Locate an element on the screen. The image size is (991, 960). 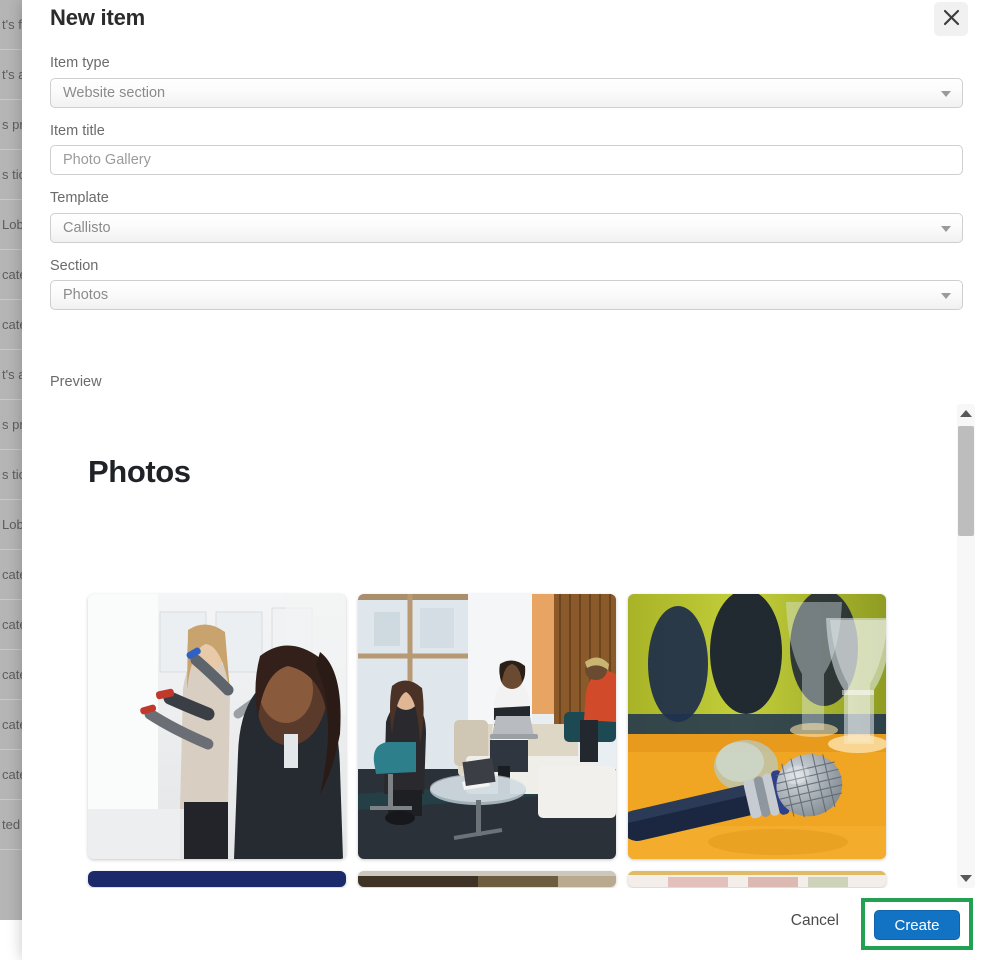
item-title-input is located at coordinates (506, 160).